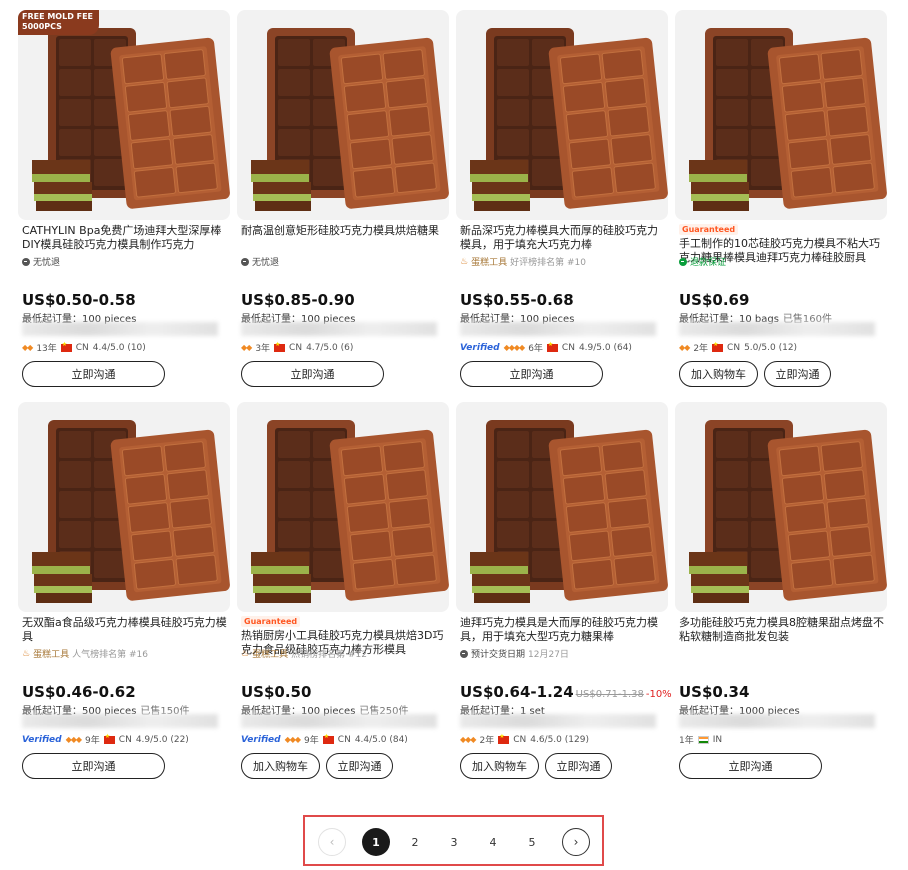  I want to click on check-shield-icon, so click(683, 261).